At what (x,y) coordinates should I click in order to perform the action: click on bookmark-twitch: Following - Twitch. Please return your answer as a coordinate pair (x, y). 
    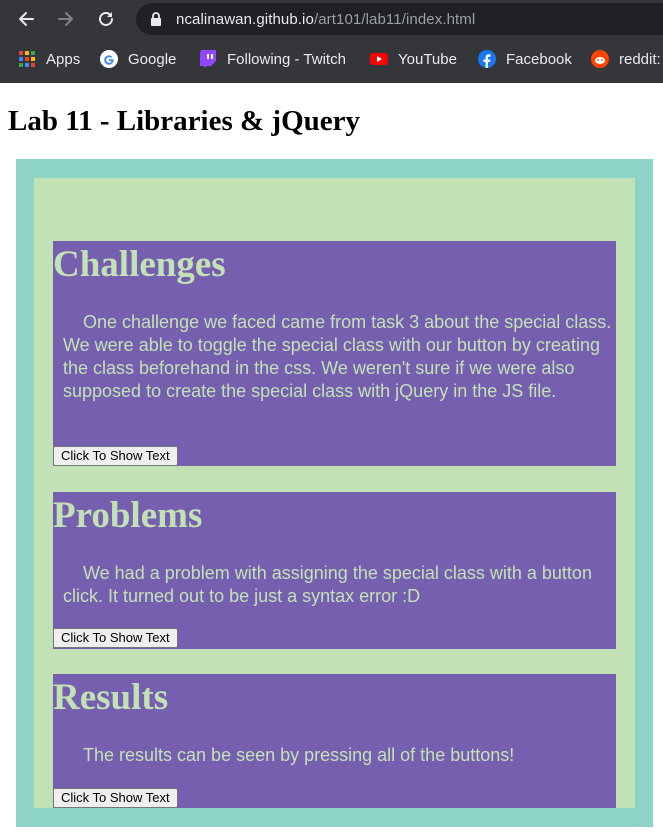
    Looking at the image, I should click on (272, 59).